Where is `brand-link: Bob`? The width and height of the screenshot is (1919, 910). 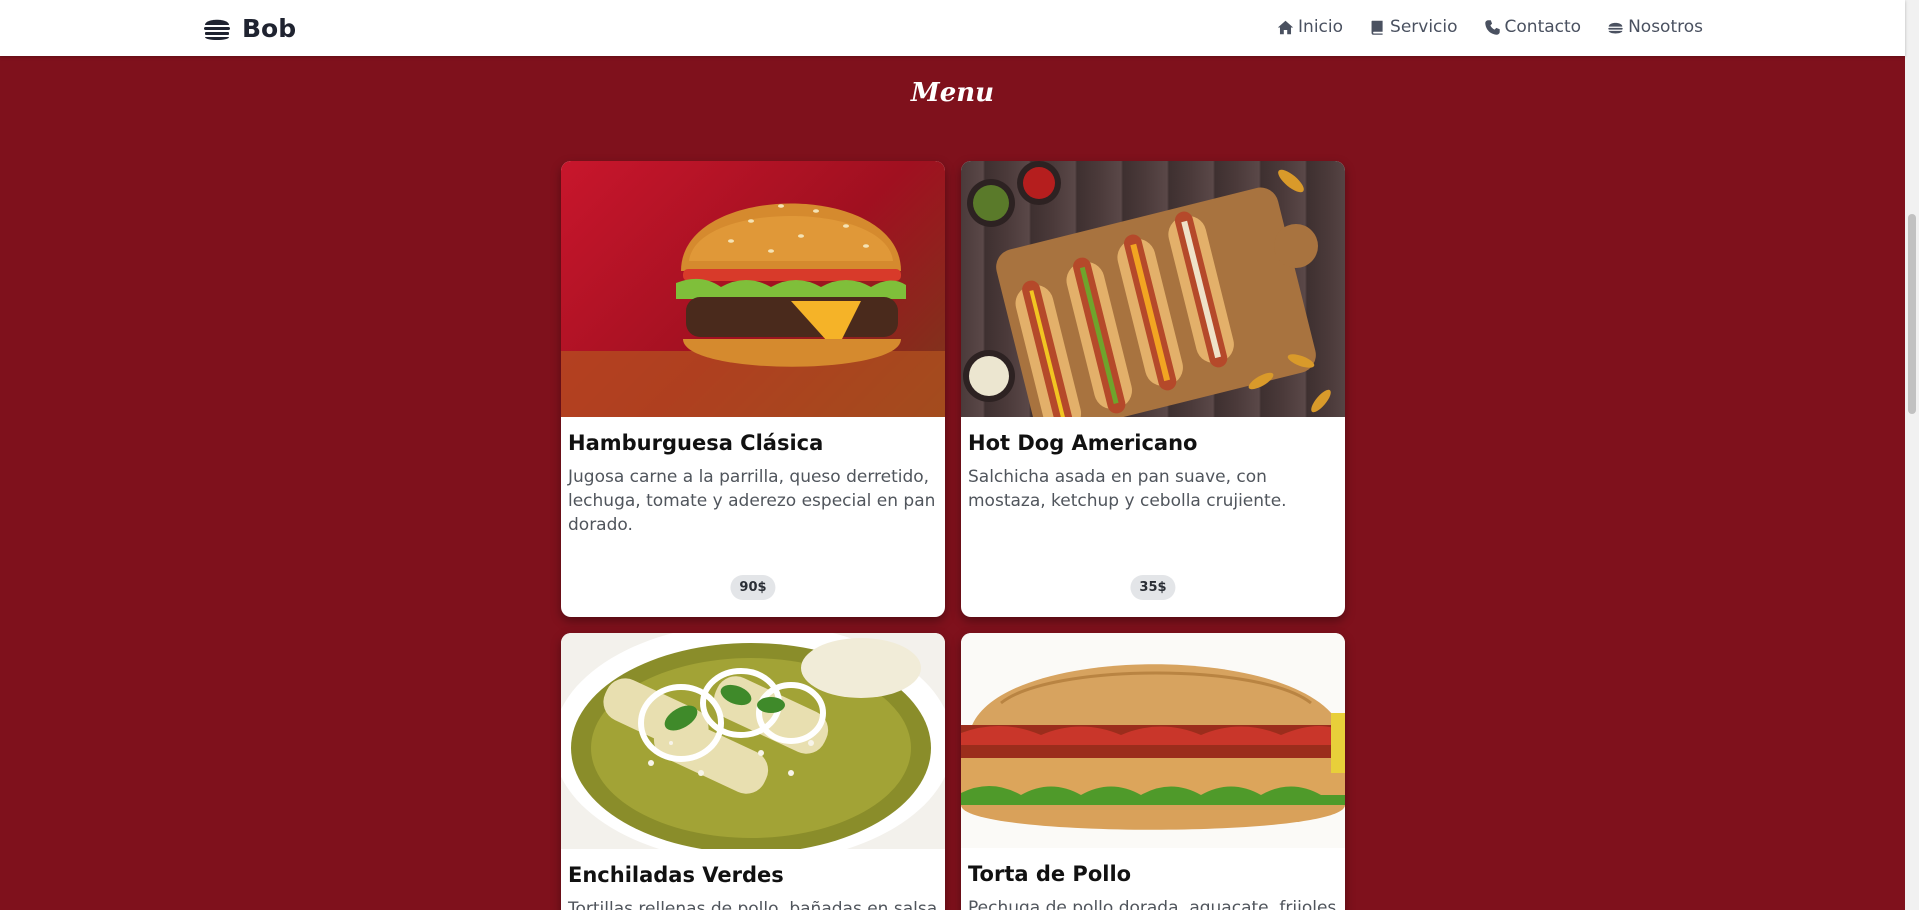 brand-link: Bob is located at coordinates (249, 28).